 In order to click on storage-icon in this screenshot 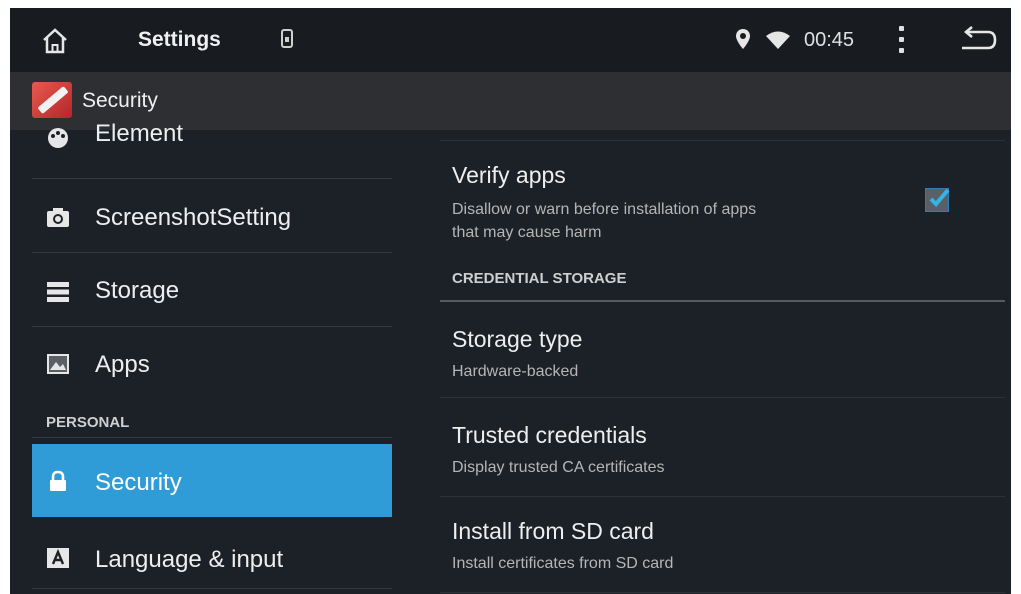, I will do `click(58, 292)`.